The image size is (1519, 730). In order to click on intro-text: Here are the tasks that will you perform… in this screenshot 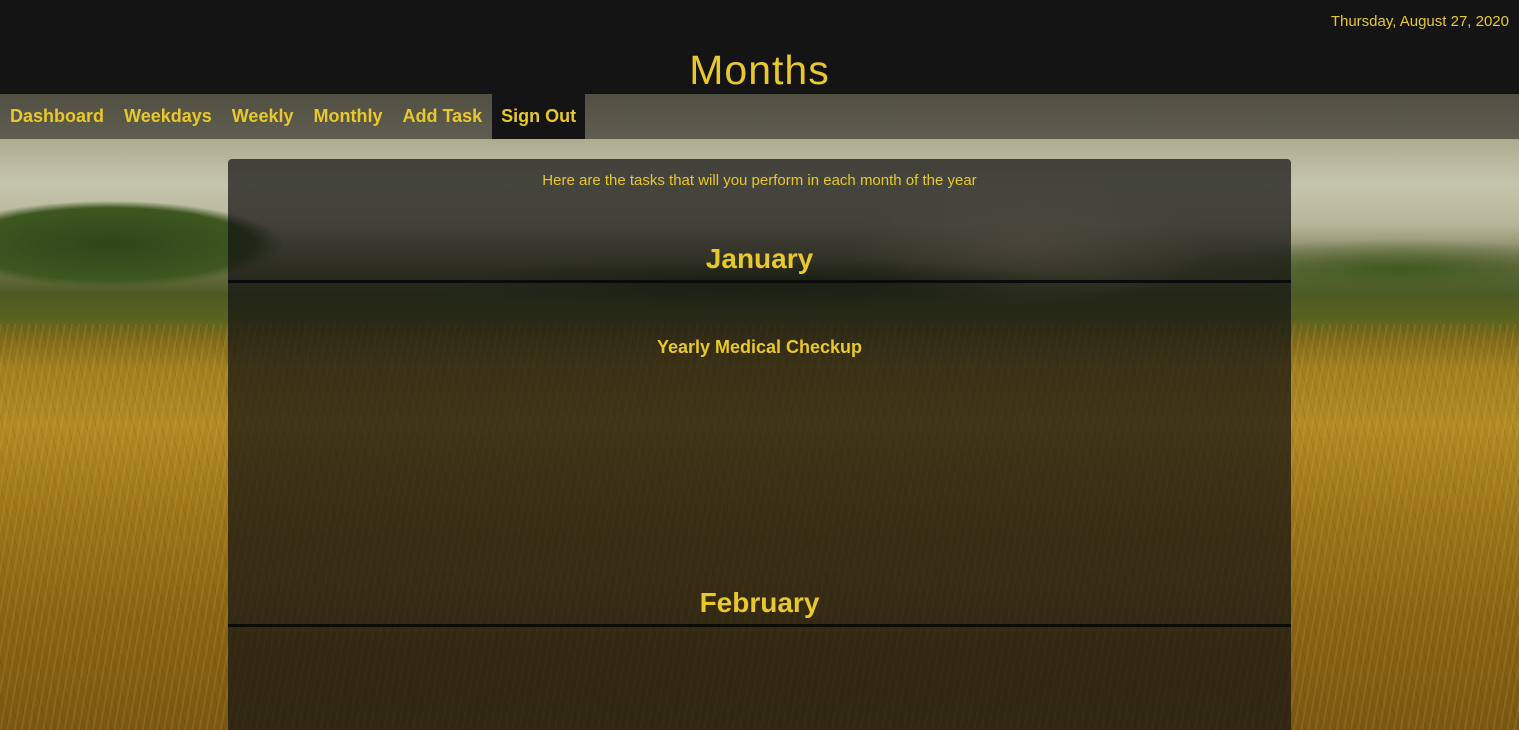, I will do `click(759, 180)`.